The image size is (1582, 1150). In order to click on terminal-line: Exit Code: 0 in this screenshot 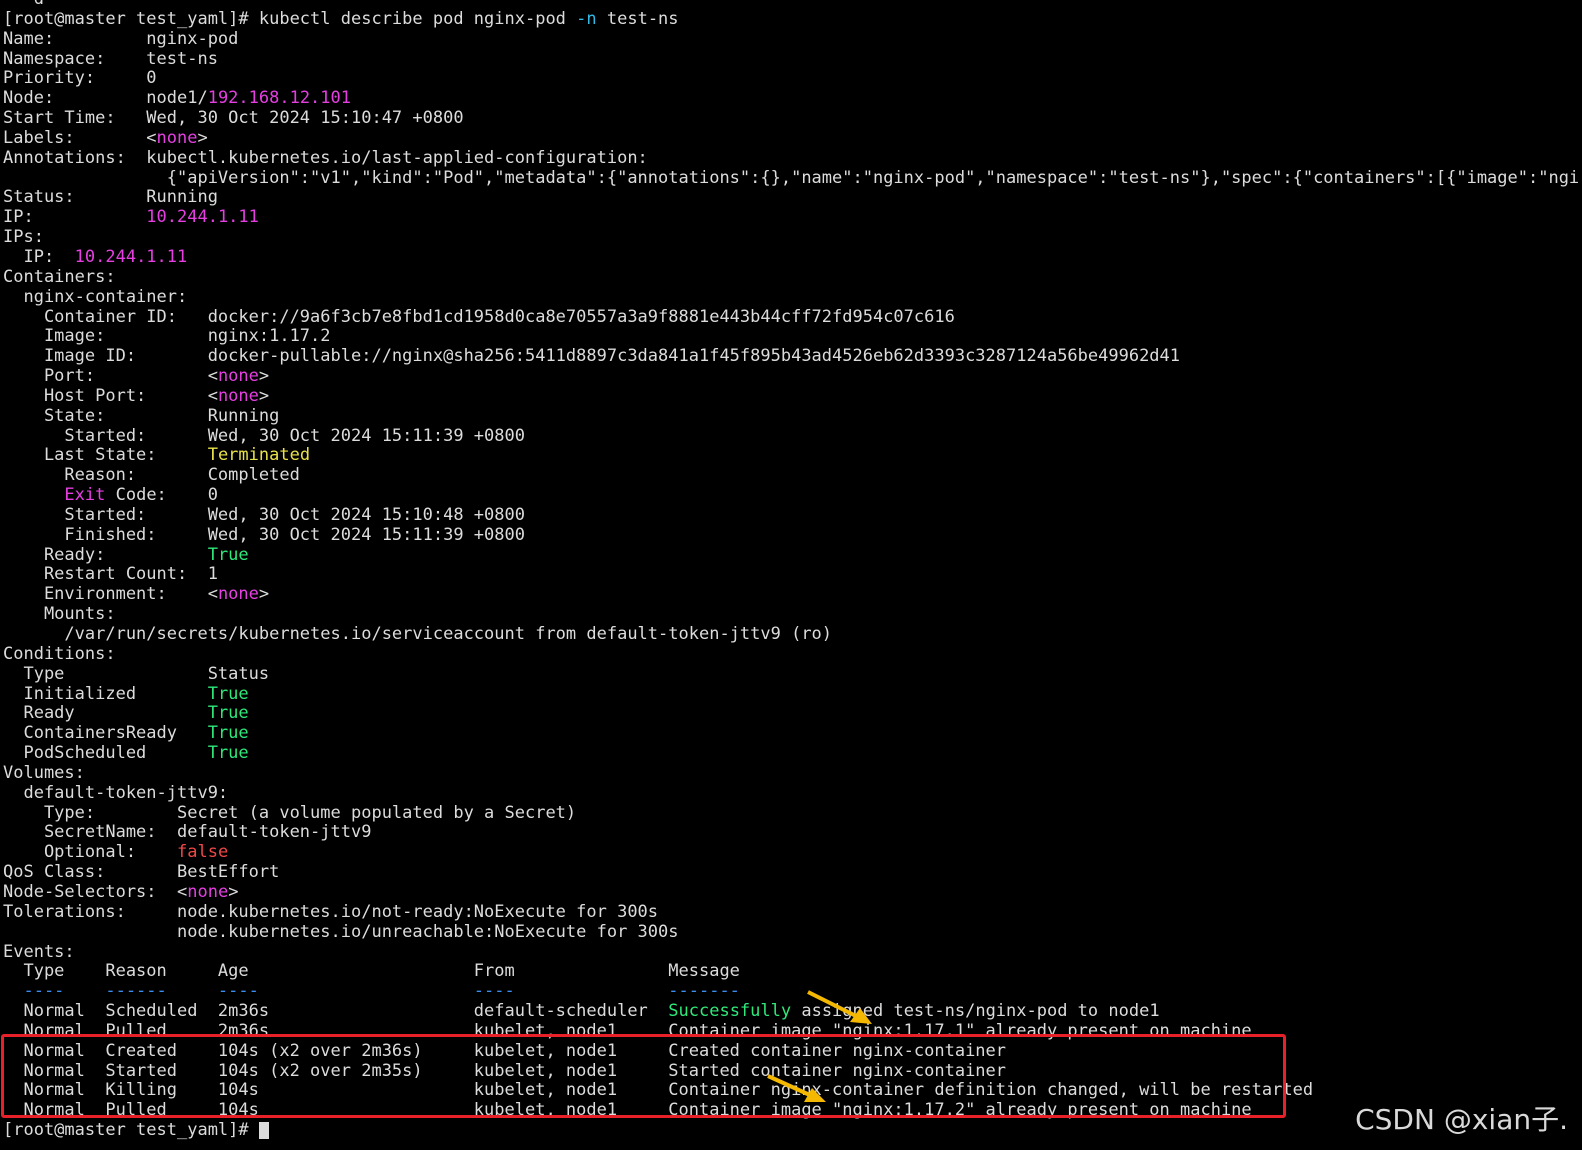, I will do `click(792, 495)`.